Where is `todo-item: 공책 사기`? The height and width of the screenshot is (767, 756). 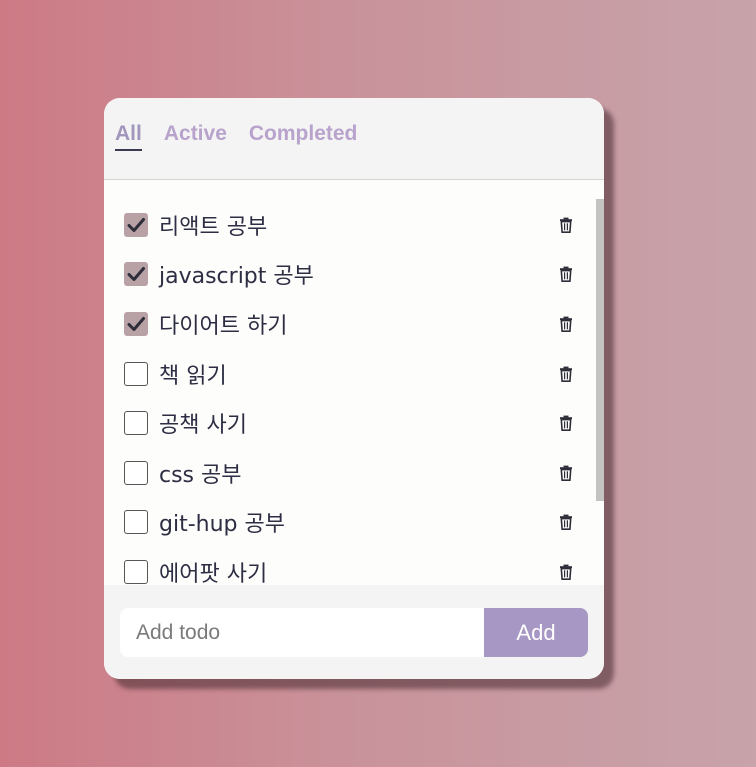 todo-item: 공책 사기 is located at coordinates (354, 423).